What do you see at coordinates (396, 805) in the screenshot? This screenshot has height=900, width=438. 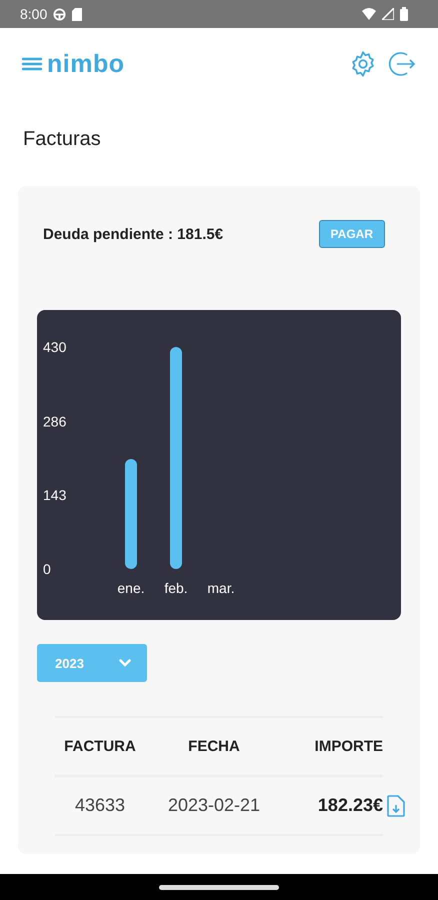 I see `file-download-icon` at bounding box center [396, 805].